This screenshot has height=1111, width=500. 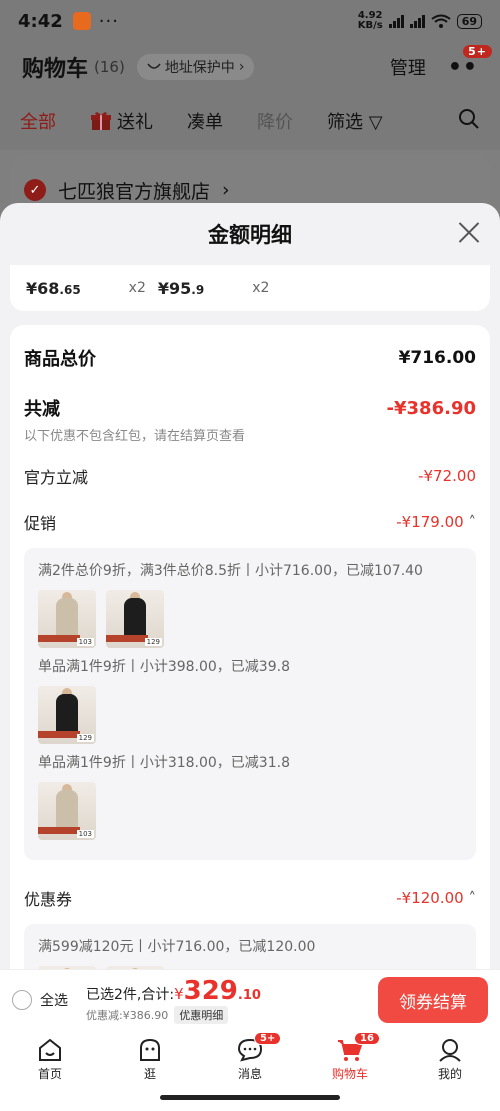 What do you see at coordinates (181, 288) in the screenshot?
I see `item-price-2: ¥95.9` at bounding box center [181, 288].